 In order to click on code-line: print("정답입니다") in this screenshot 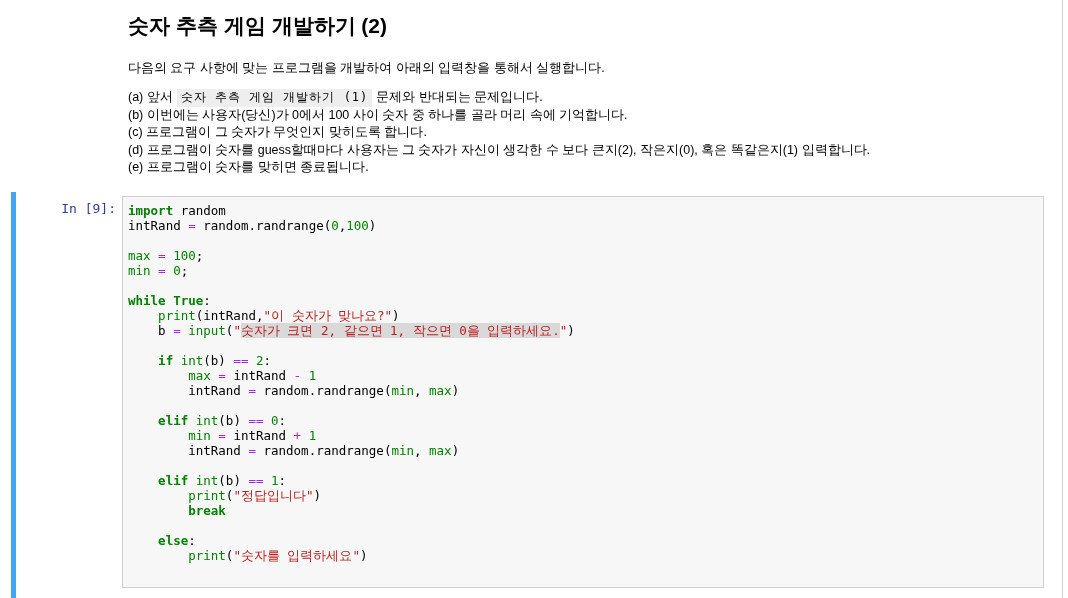, I will do `click(254, 495)`.